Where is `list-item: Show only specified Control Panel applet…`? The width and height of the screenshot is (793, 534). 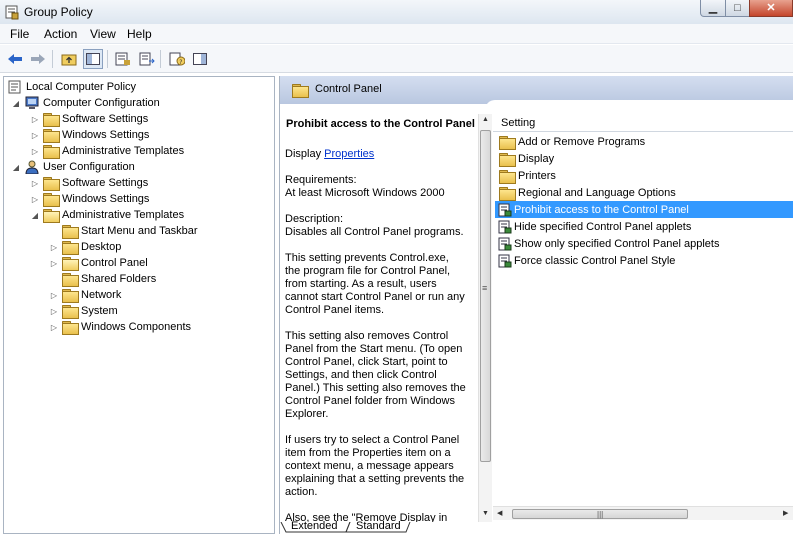 list-item: Show only specified Control Panel applet… is located at coordinates (644, 243).